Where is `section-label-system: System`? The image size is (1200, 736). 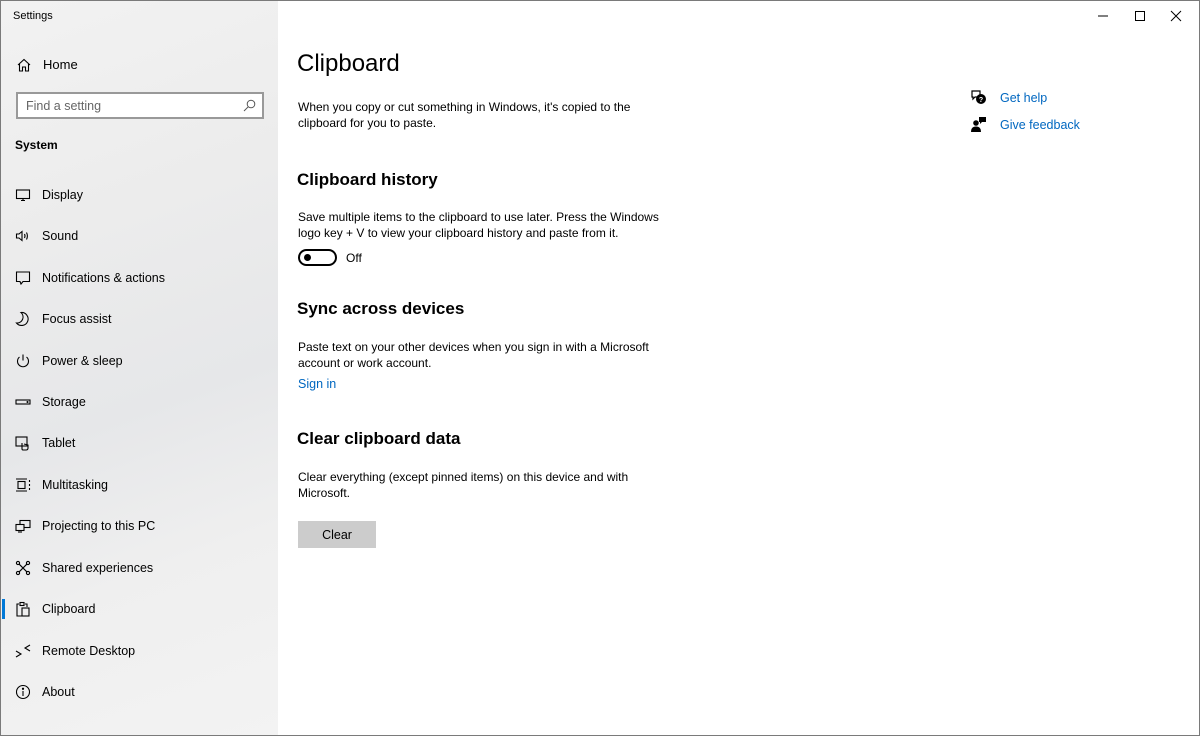 section-label-system: System is located at coordinates (36, 145).